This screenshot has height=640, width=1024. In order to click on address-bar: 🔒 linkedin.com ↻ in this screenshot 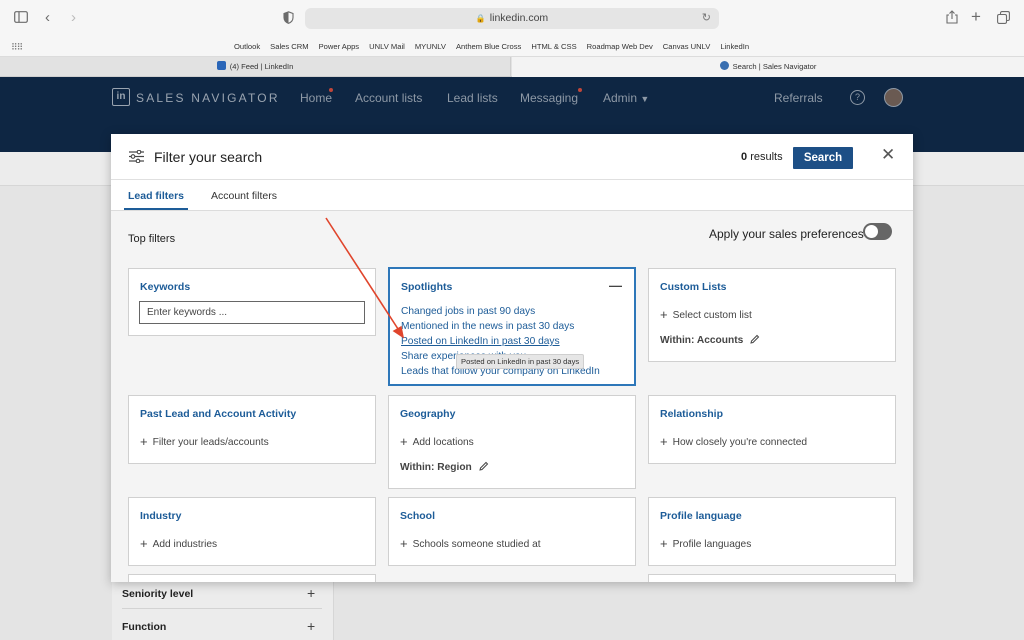, I will do `click(512, 18)`.